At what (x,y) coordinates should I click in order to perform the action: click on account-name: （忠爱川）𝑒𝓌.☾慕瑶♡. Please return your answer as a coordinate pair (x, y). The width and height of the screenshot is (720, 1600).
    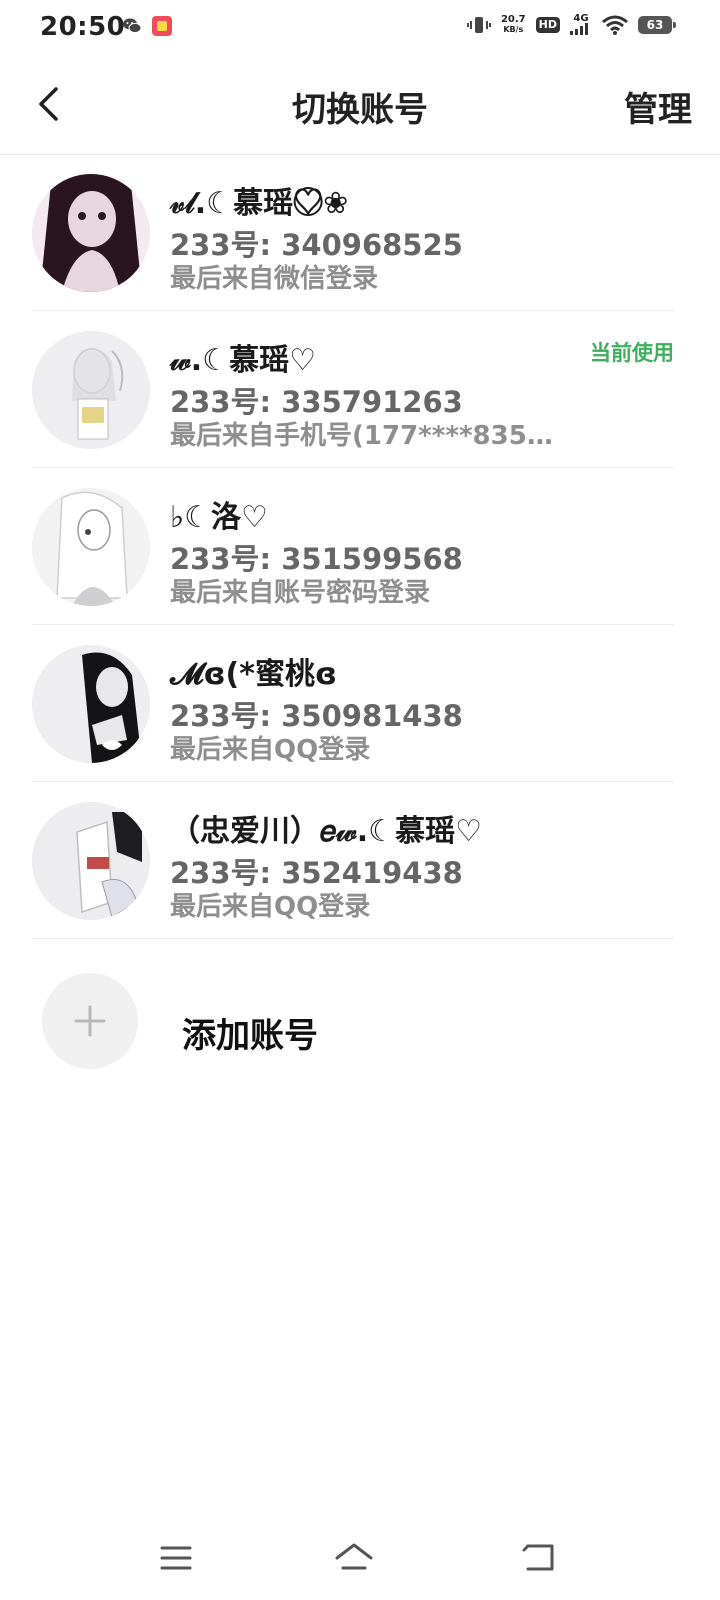
    Looking at the image, I should click on (326, 831).